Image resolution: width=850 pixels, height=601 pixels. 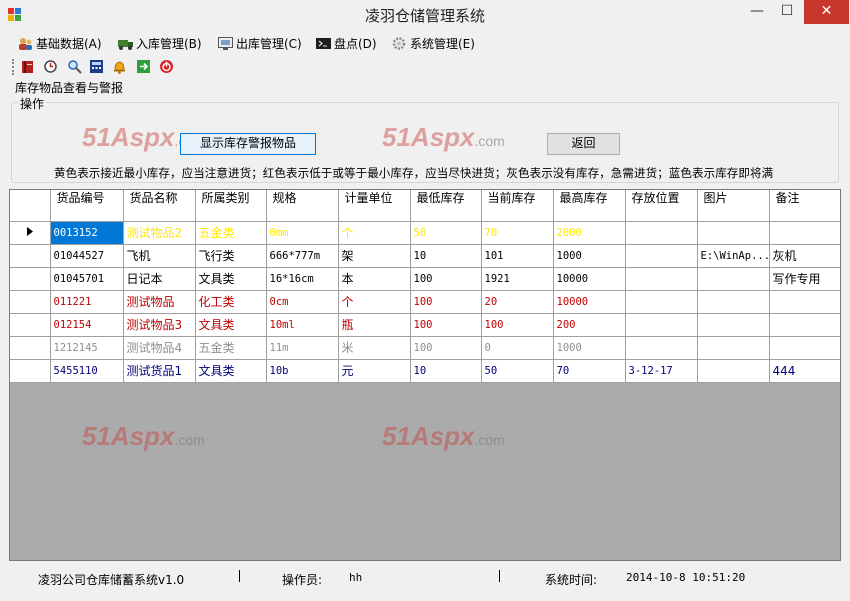 I want to click on table-row: 5455110 测试货品1 文具类 10b 元 10 50 70 3-12-17 444, so click(x=425, y=371).